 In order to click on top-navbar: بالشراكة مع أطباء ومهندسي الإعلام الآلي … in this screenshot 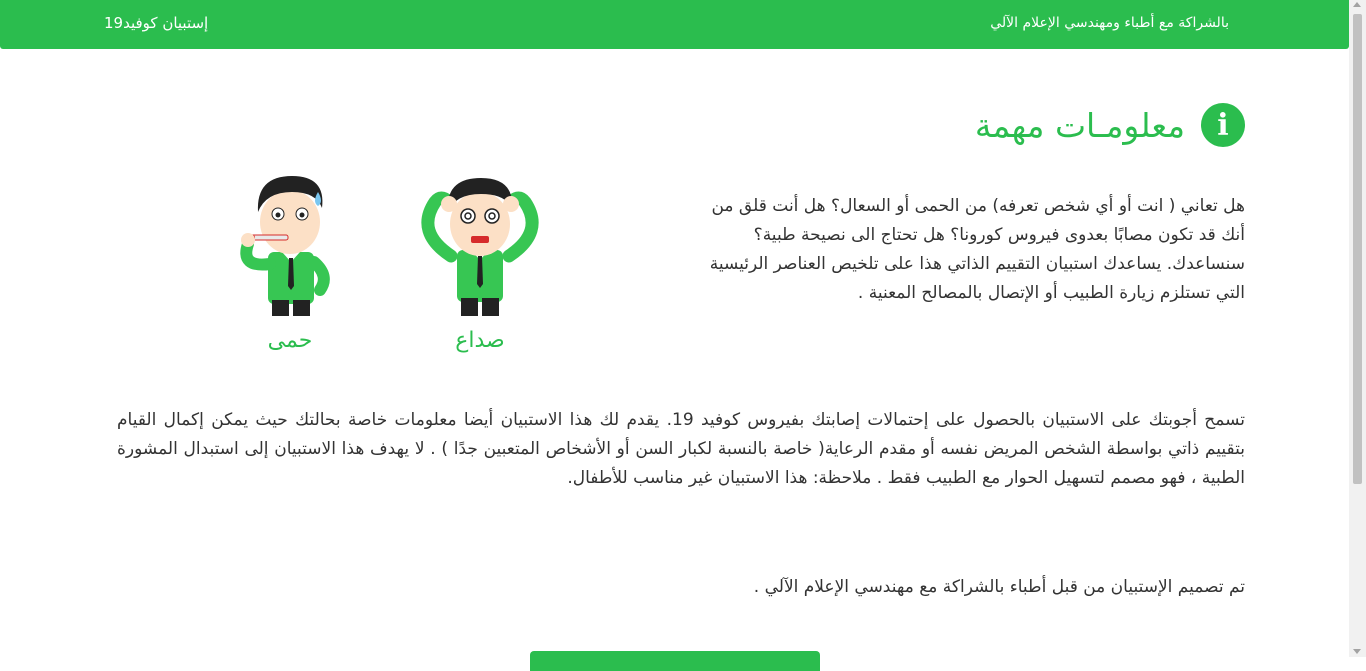, I will do `click(674, 24)`.